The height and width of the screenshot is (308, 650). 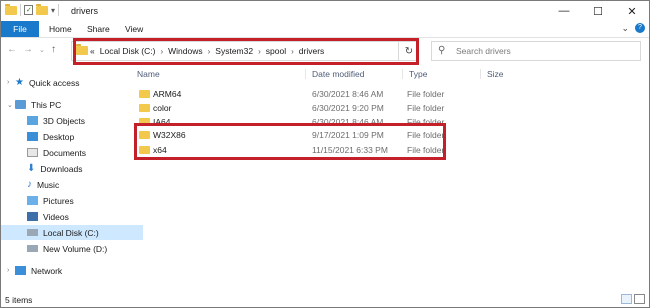 What do you see at coordinates (69, 270) in the screenshot?
I see `sidebar-item-network: › Network` at bounding box center [69, 270].